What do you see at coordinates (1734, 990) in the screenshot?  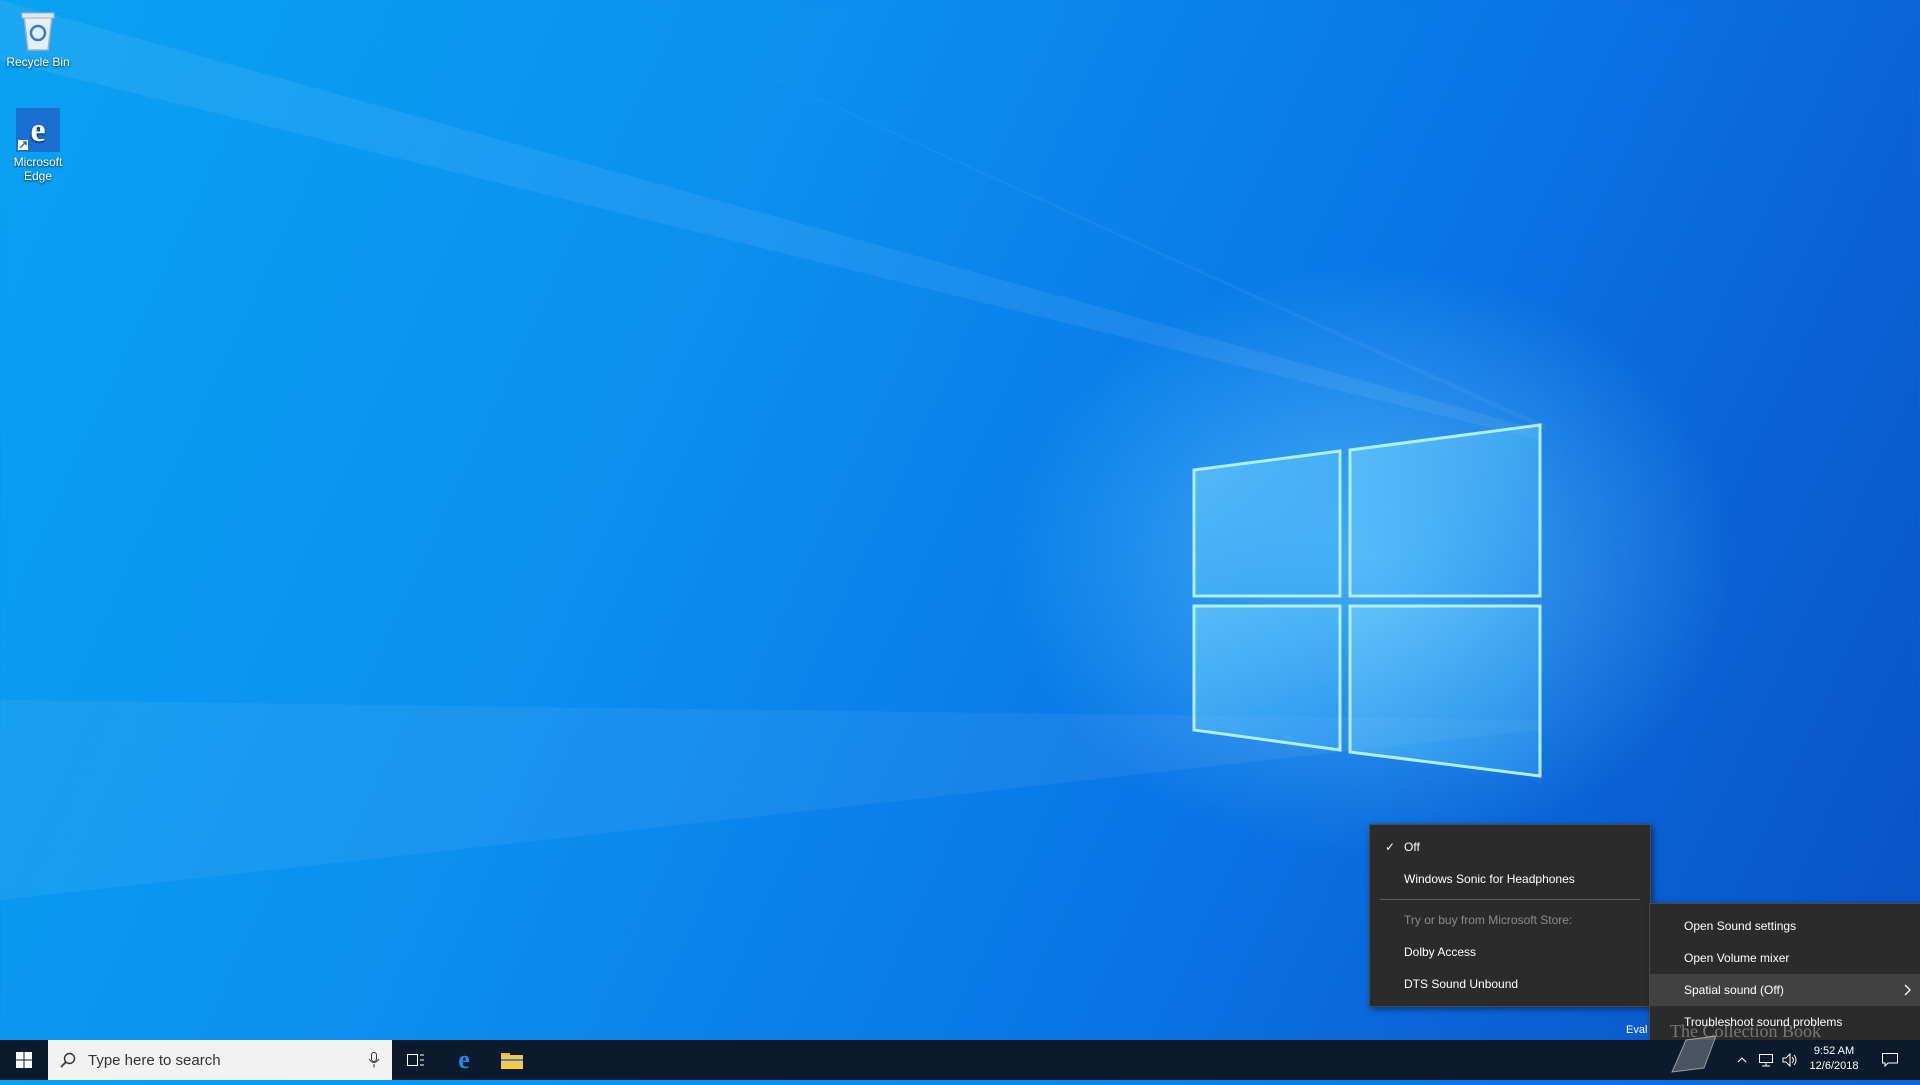 I see `menu-item-label: Spatial sound (Off)` at bounding box center [1734, 990].